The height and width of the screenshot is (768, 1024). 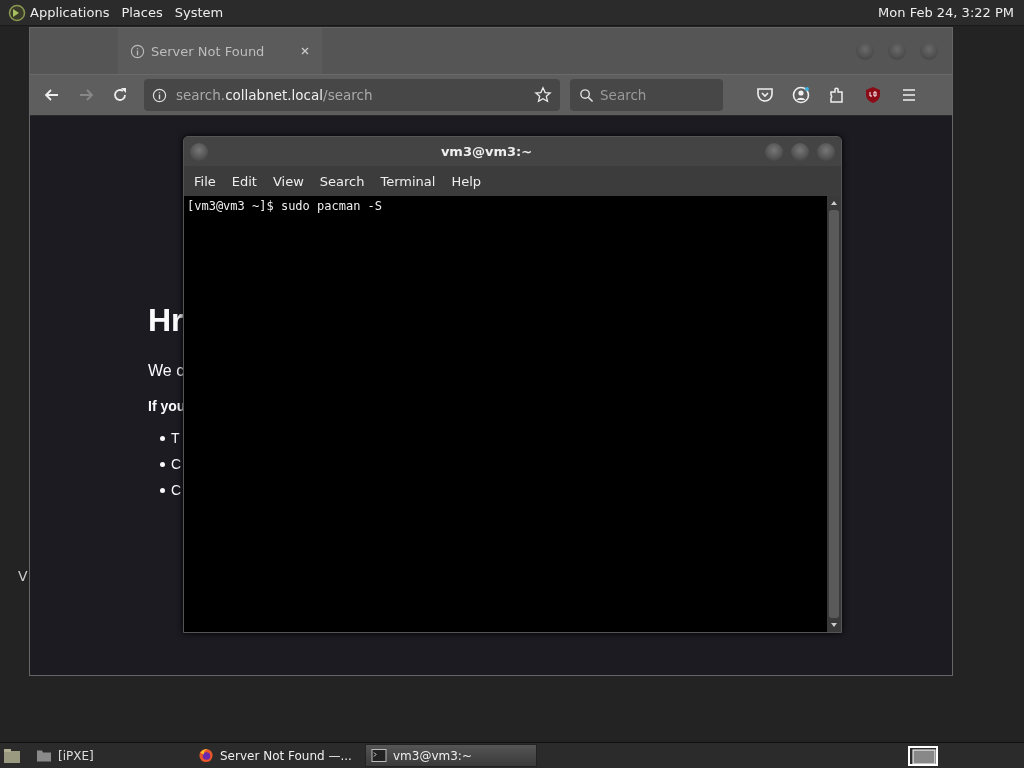 I want to click on list-item: T, so click(x=175, y=438).